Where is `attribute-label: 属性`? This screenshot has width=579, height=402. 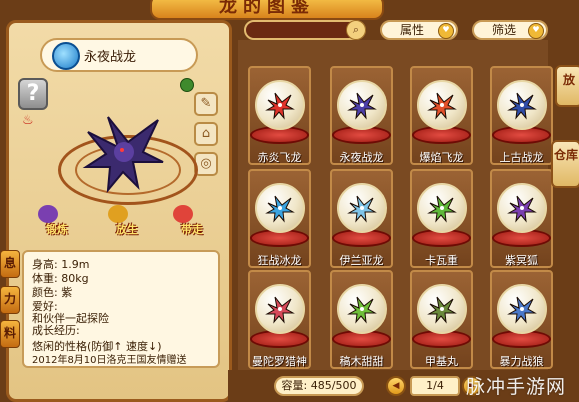
attribute-label: 属性 is located at coordinates (412, 30).